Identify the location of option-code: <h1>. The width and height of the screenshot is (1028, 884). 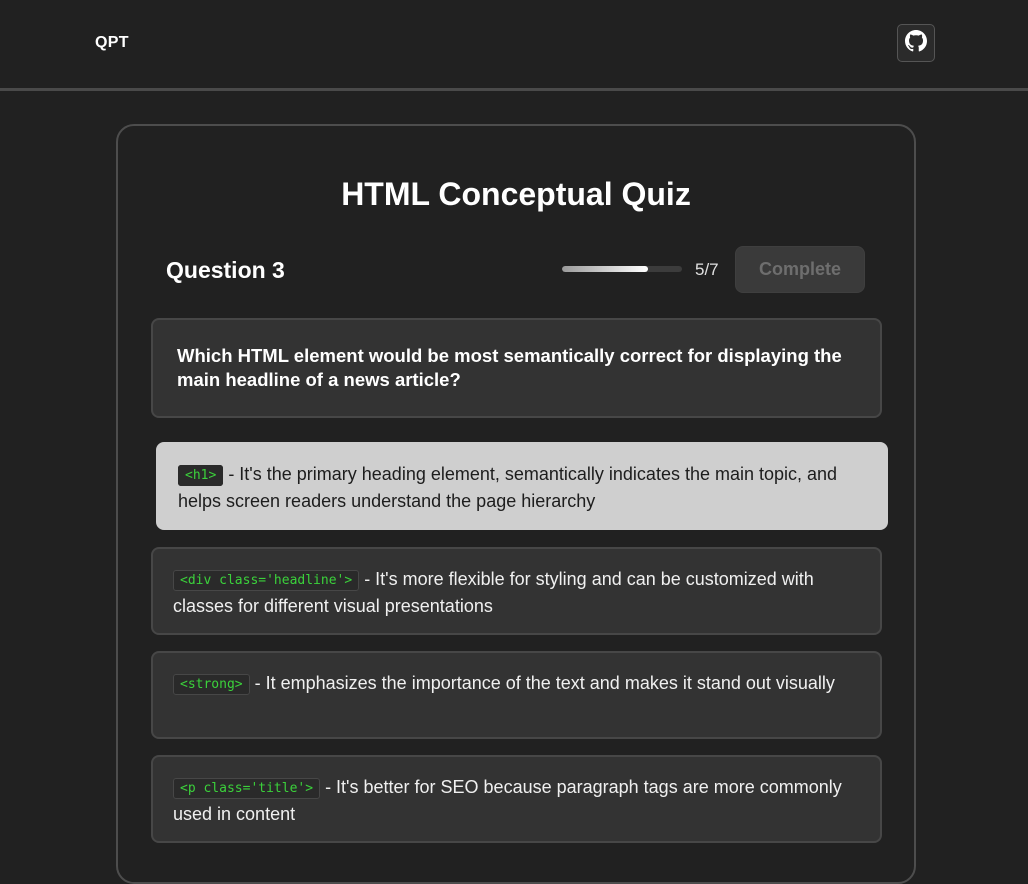
(201, 475).